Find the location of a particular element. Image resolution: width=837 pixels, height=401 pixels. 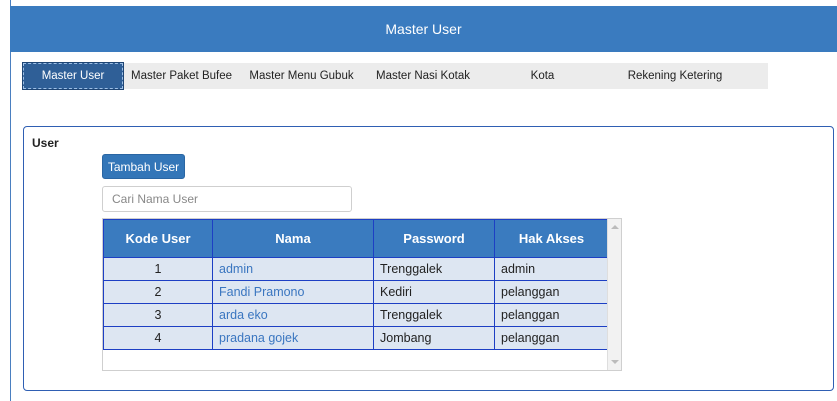

table-row: 3 arda eko Trenggalek pelanggan is located at coordinates (356, 315).